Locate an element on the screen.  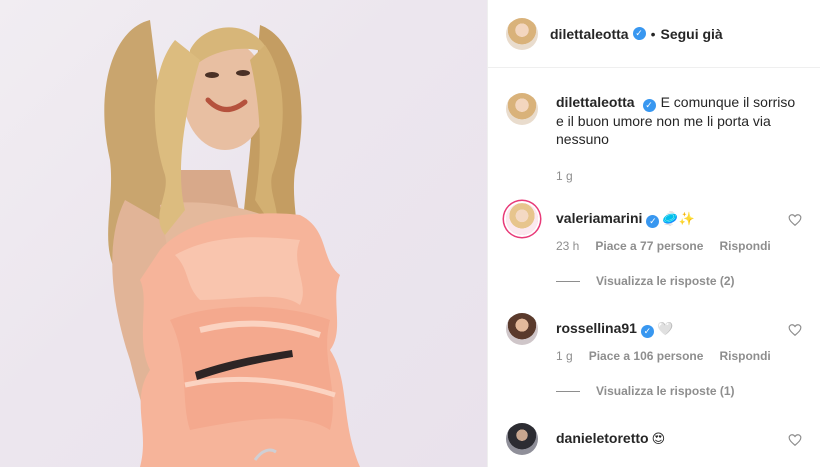
comment-timestamp: 23 h is located at coordinates (567, 246).